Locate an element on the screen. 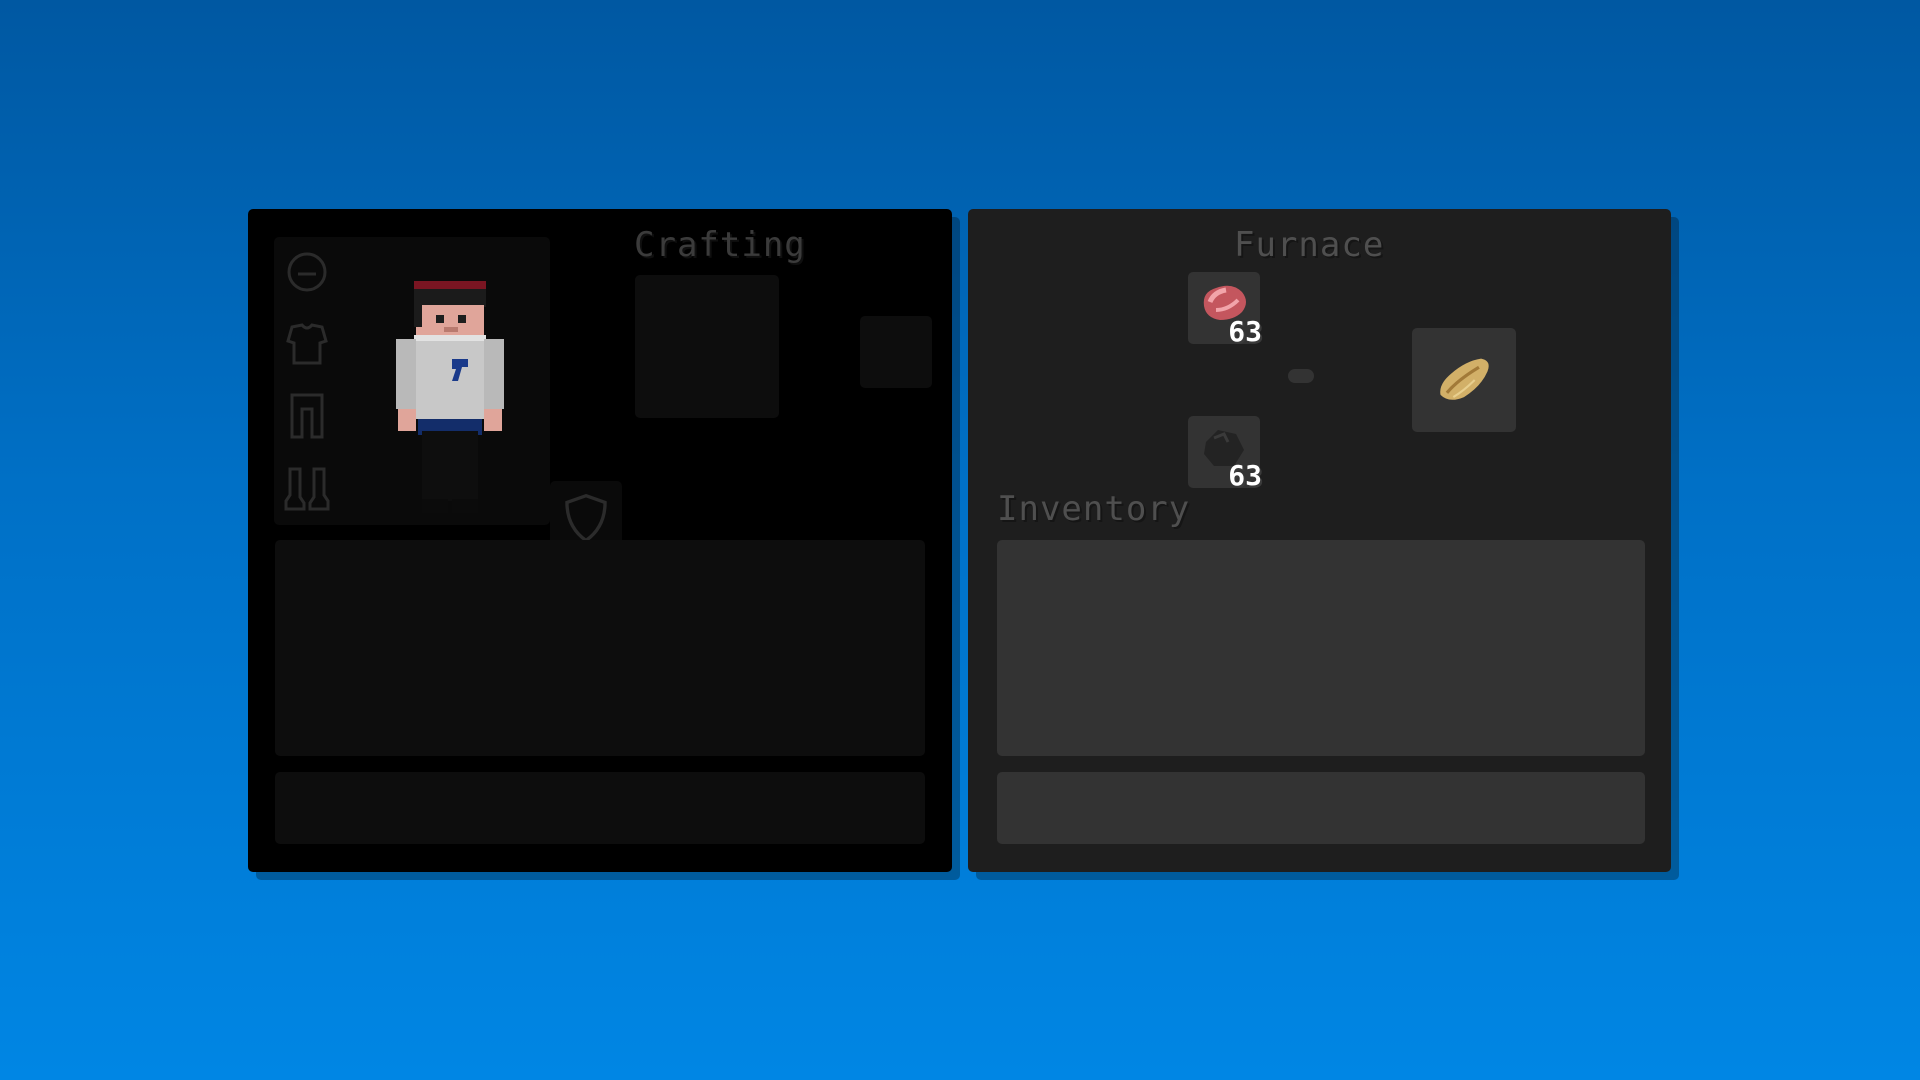 This screenshot has width=1920, height=1080. shield-icon is located at coordinates (586, 518).